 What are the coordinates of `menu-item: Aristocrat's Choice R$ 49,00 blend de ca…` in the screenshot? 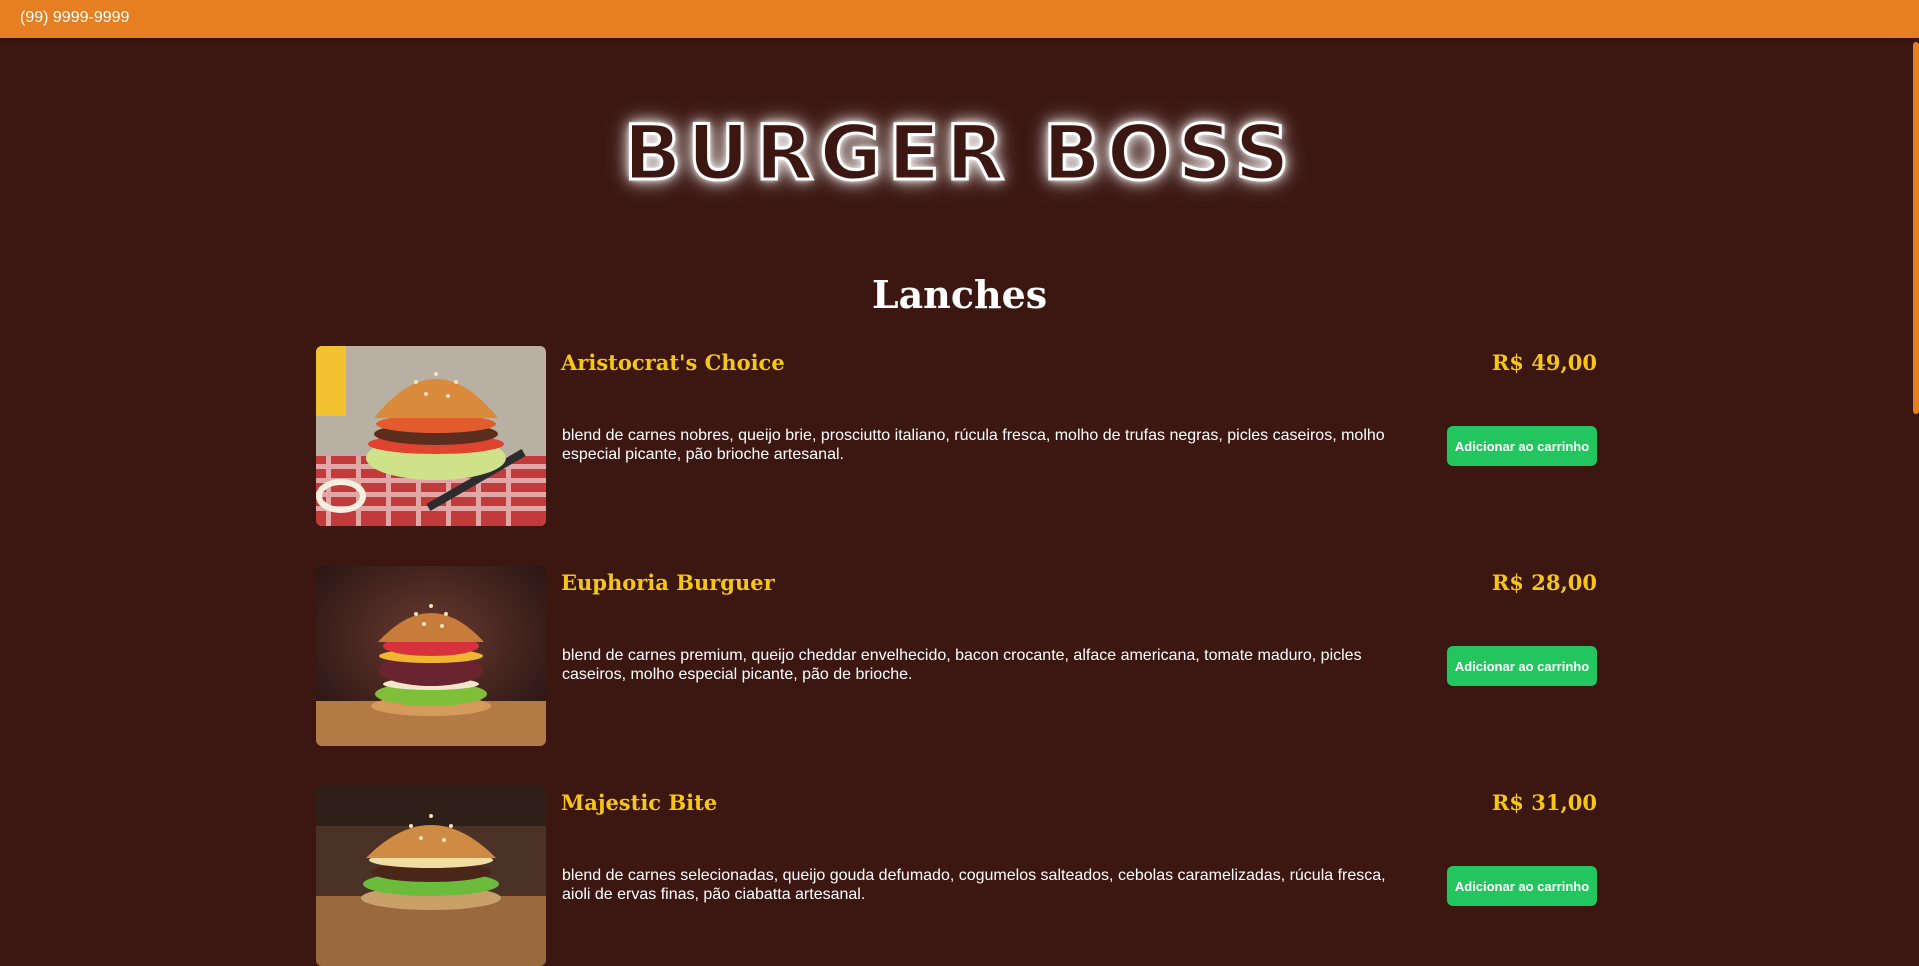 It's located at (956, 436).